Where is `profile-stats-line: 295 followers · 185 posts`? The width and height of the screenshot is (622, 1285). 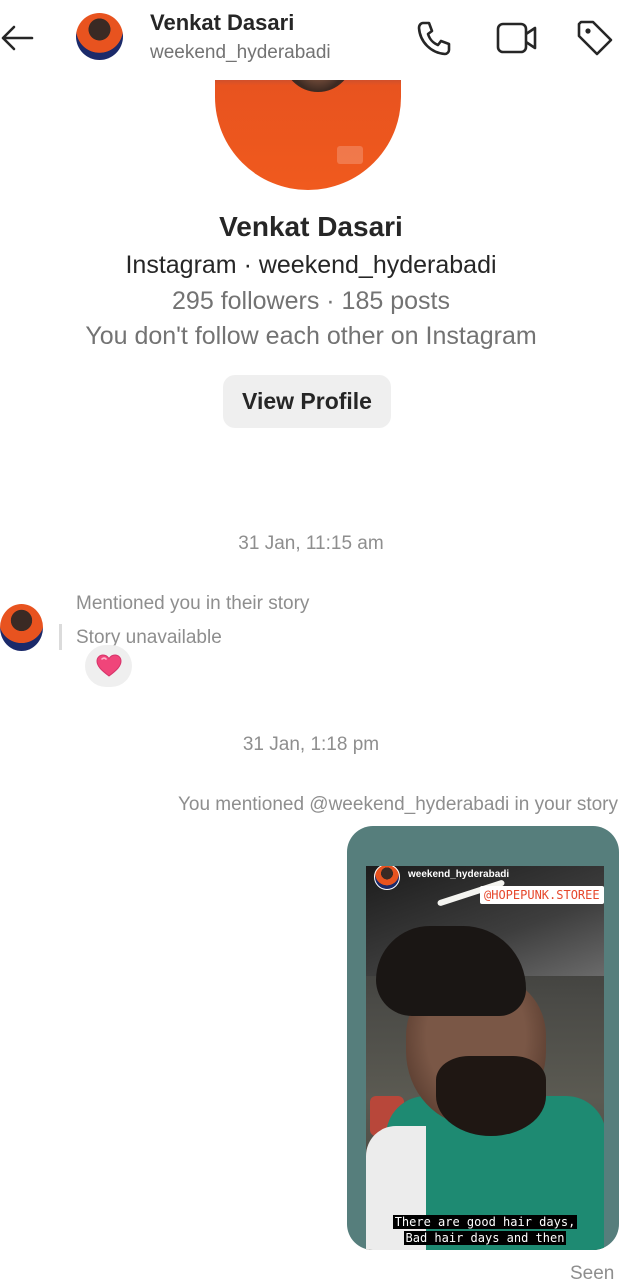
profile-stats-line: 295 followers · 185 posts is located at coordinates (311, 301).